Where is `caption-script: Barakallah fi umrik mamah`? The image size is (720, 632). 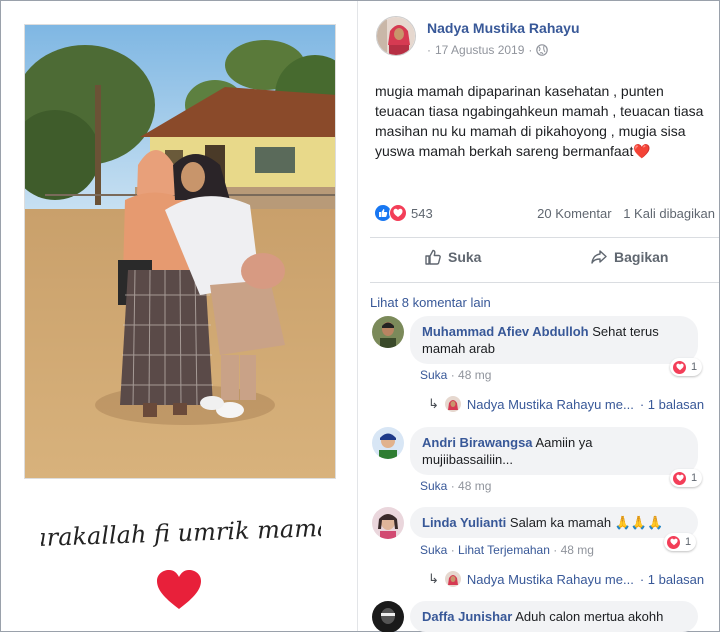
caption-script: Barakallah fi umrik mamah is located at coordinates (181, 533).